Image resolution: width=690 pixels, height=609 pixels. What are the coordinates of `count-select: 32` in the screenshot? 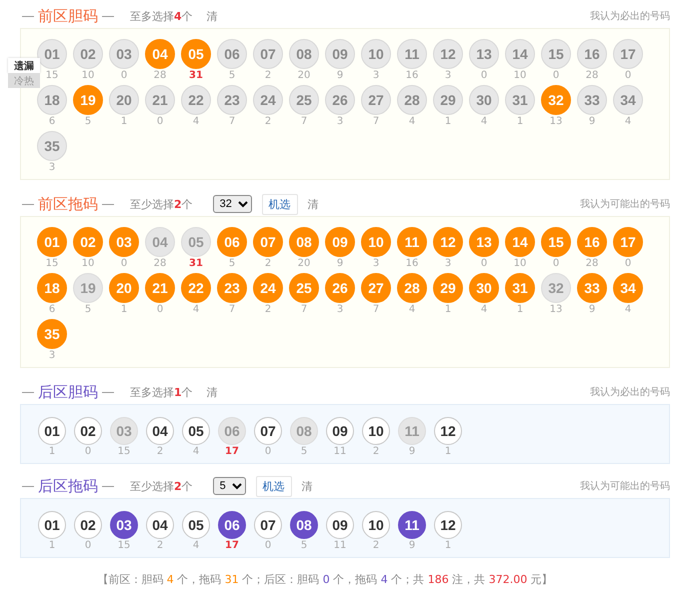 It's located at (232, 204).